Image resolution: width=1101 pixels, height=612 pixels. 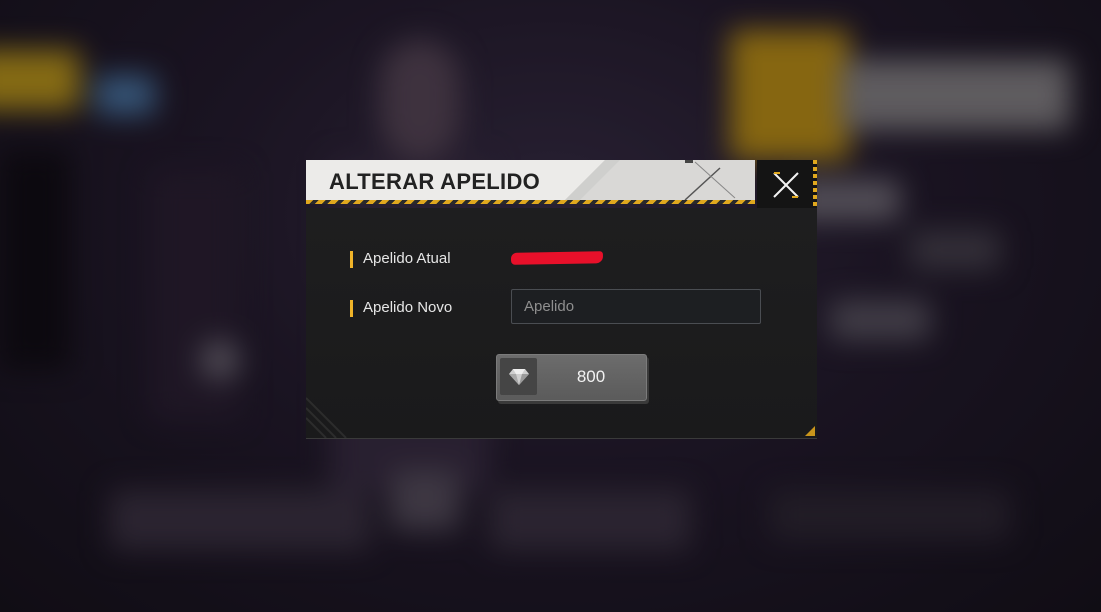 What do you see at coordinates (571, 377) in the screenshot?
I see `confirm-price-button: 800` at bounding box center [571, 377].